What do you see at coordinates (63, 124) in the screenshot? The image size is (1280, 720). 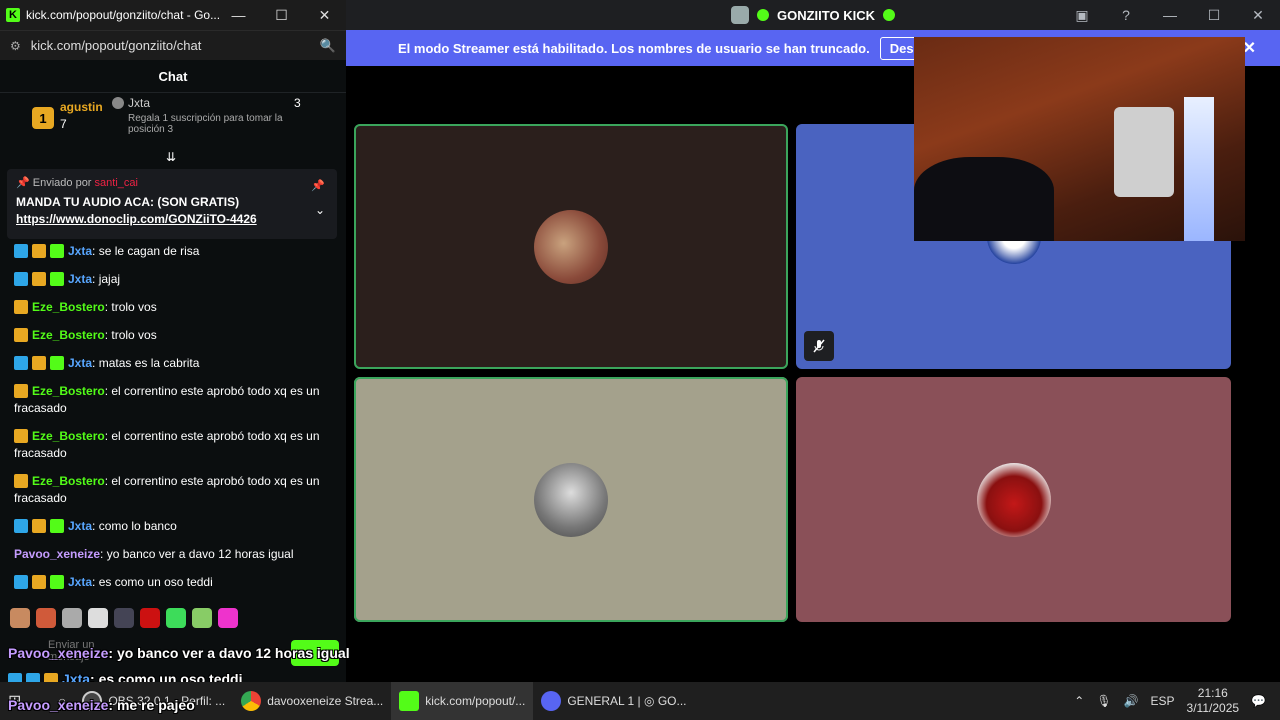 I see `leader-count: 7` at bounding box center [63, 124].